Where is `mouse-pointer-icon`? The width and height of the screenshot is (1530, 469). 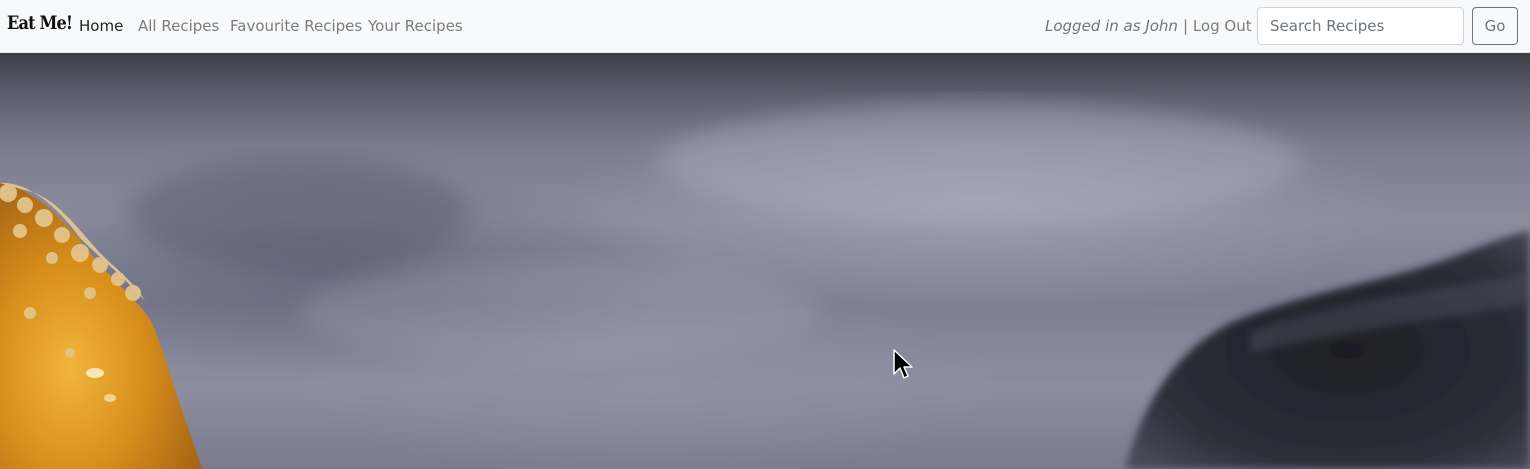 mouse-pointer-icon is located at coordinates (903, 364).